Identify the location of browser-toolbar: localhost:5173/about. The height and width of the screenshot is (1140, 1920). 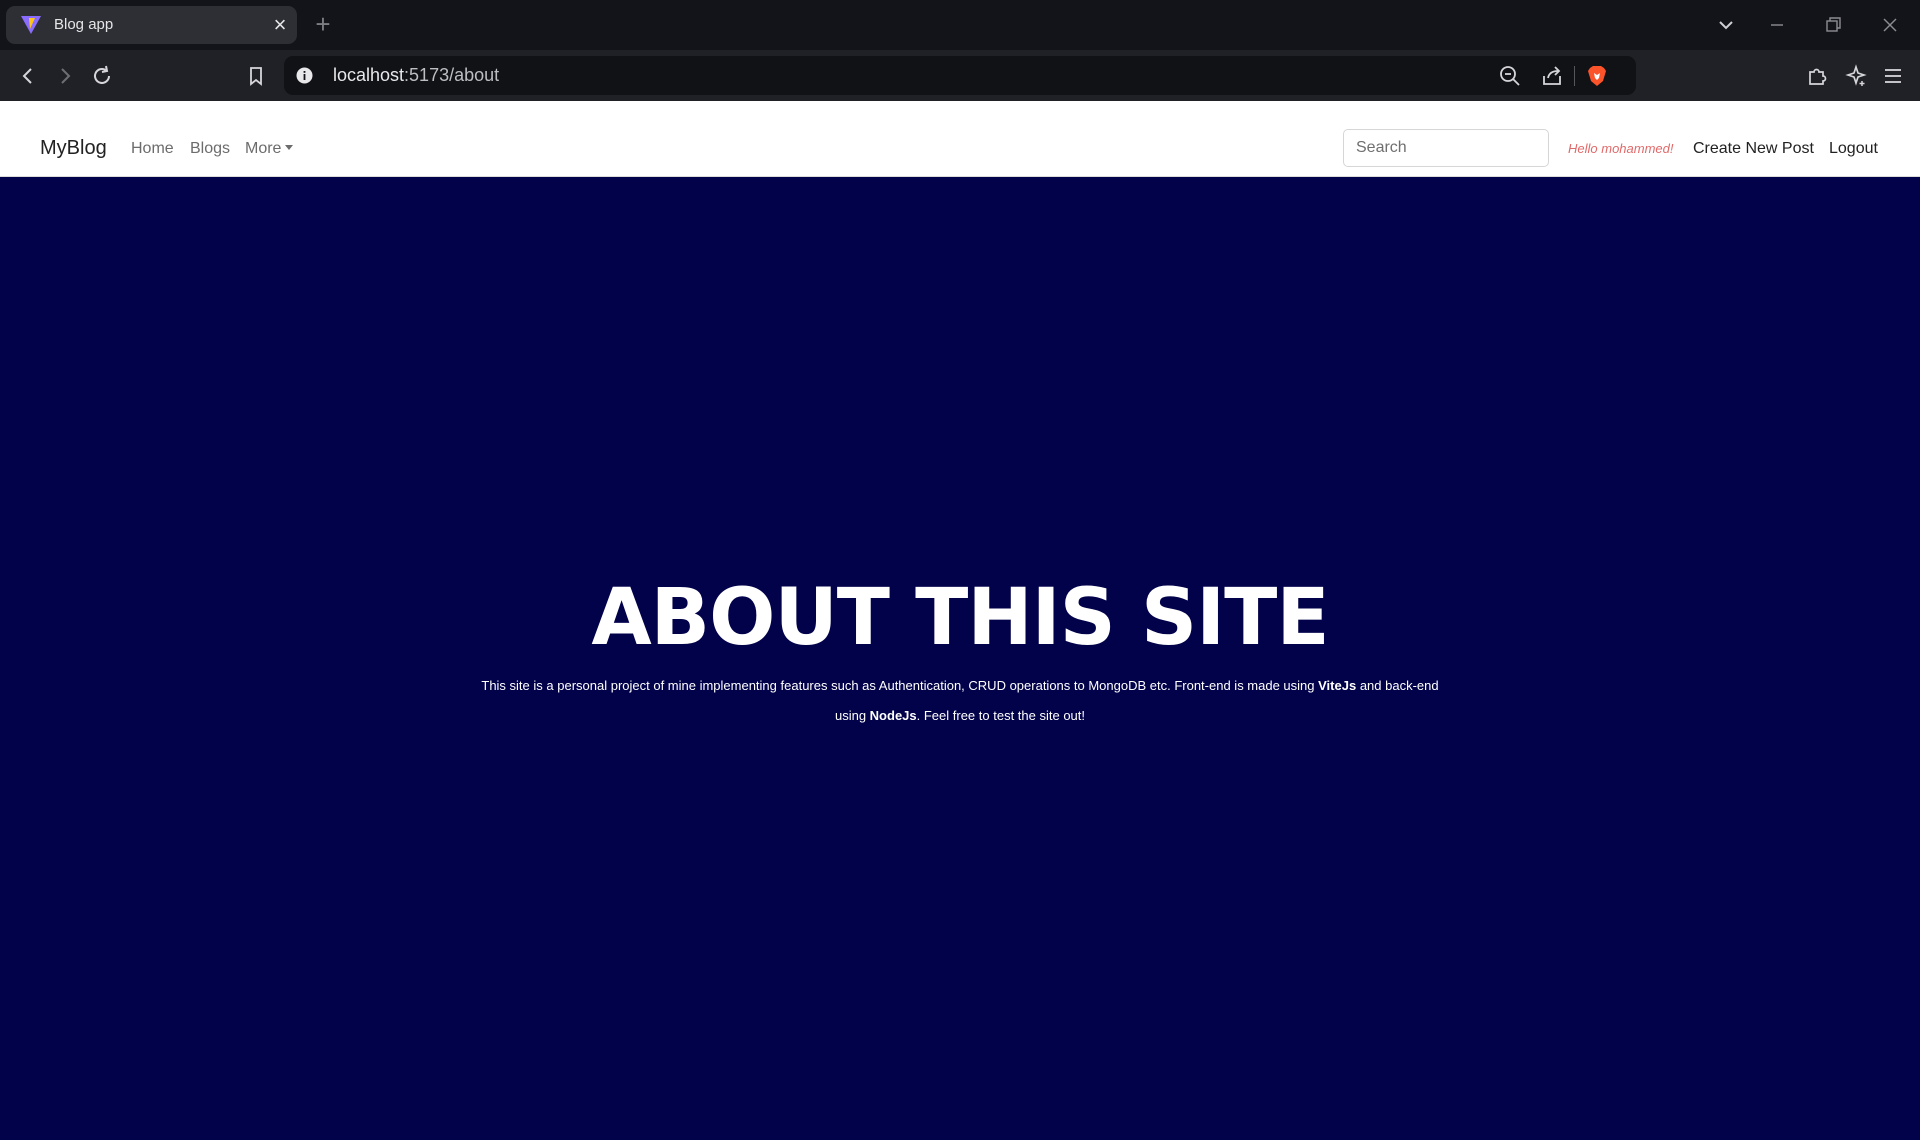
(960, 75).